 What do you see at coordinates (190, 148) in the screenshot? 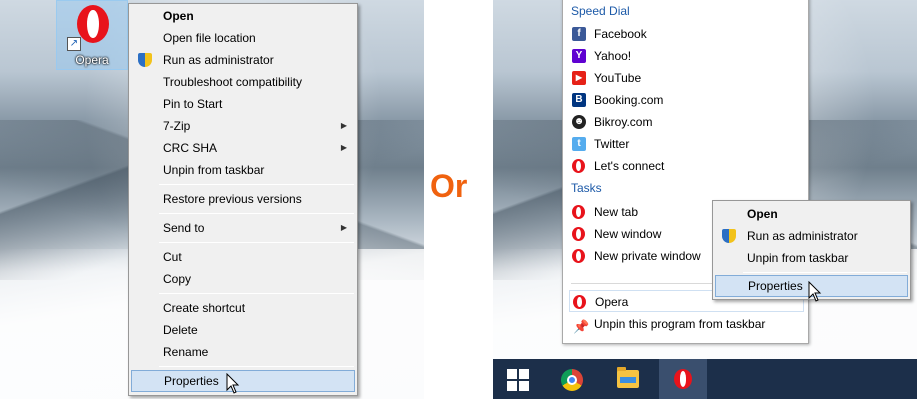
I see `menu-item-label: CRC SHA` at bounding box center [190, 148].